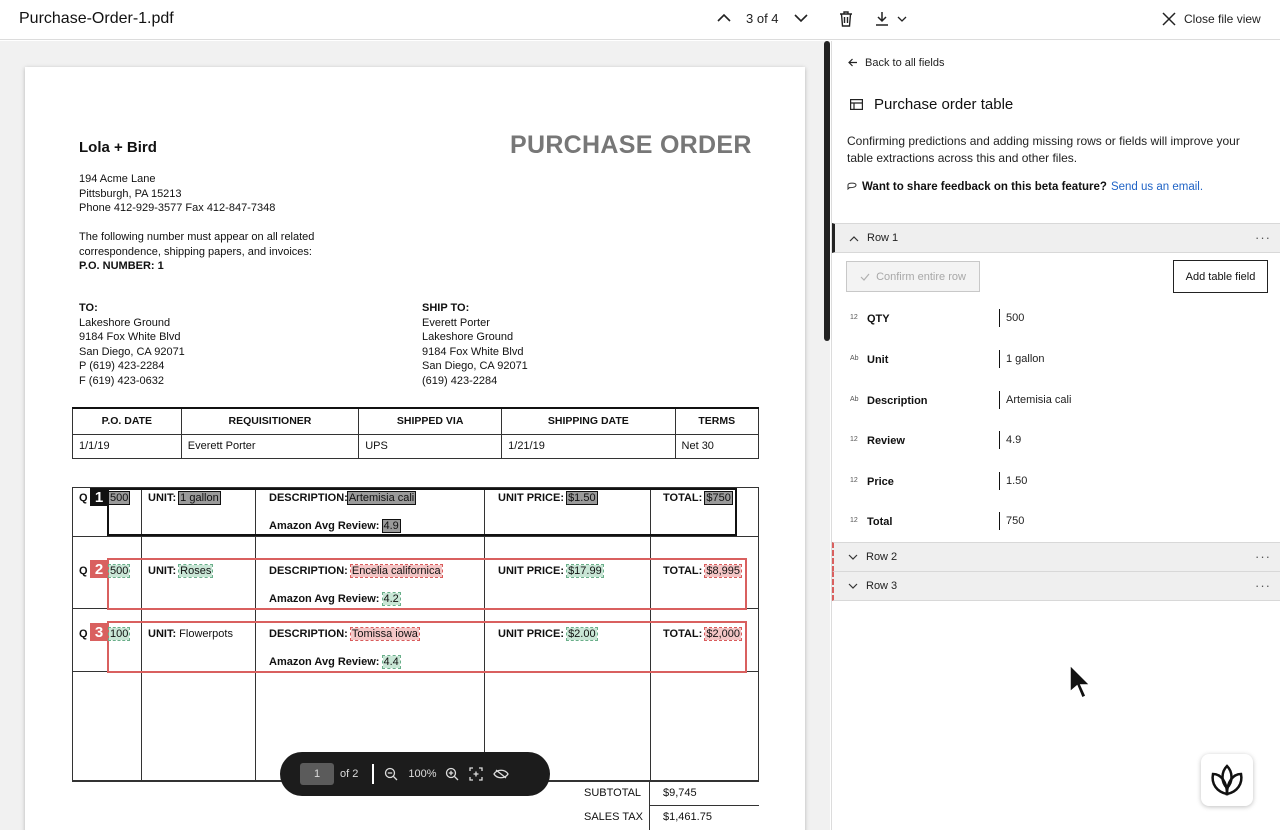 The height and width of the screenshot is (830, 1280). What do you see at coordinates (1010, 440) in the screenshot?
I see `field-value-input: 4.9` at bounding box center [1010, 440].